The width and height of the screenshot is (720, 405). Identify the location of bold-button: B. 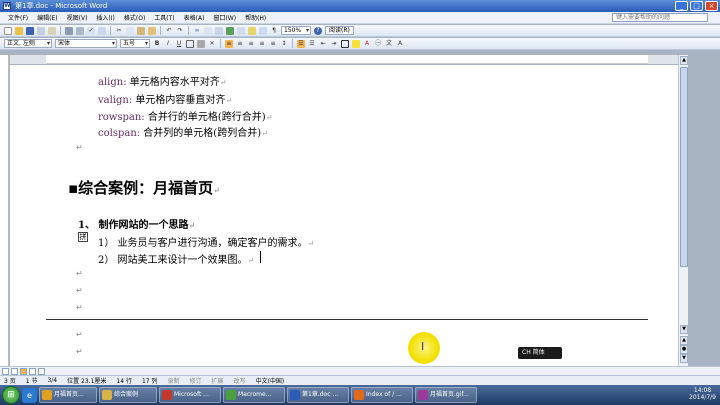
(157, 44).